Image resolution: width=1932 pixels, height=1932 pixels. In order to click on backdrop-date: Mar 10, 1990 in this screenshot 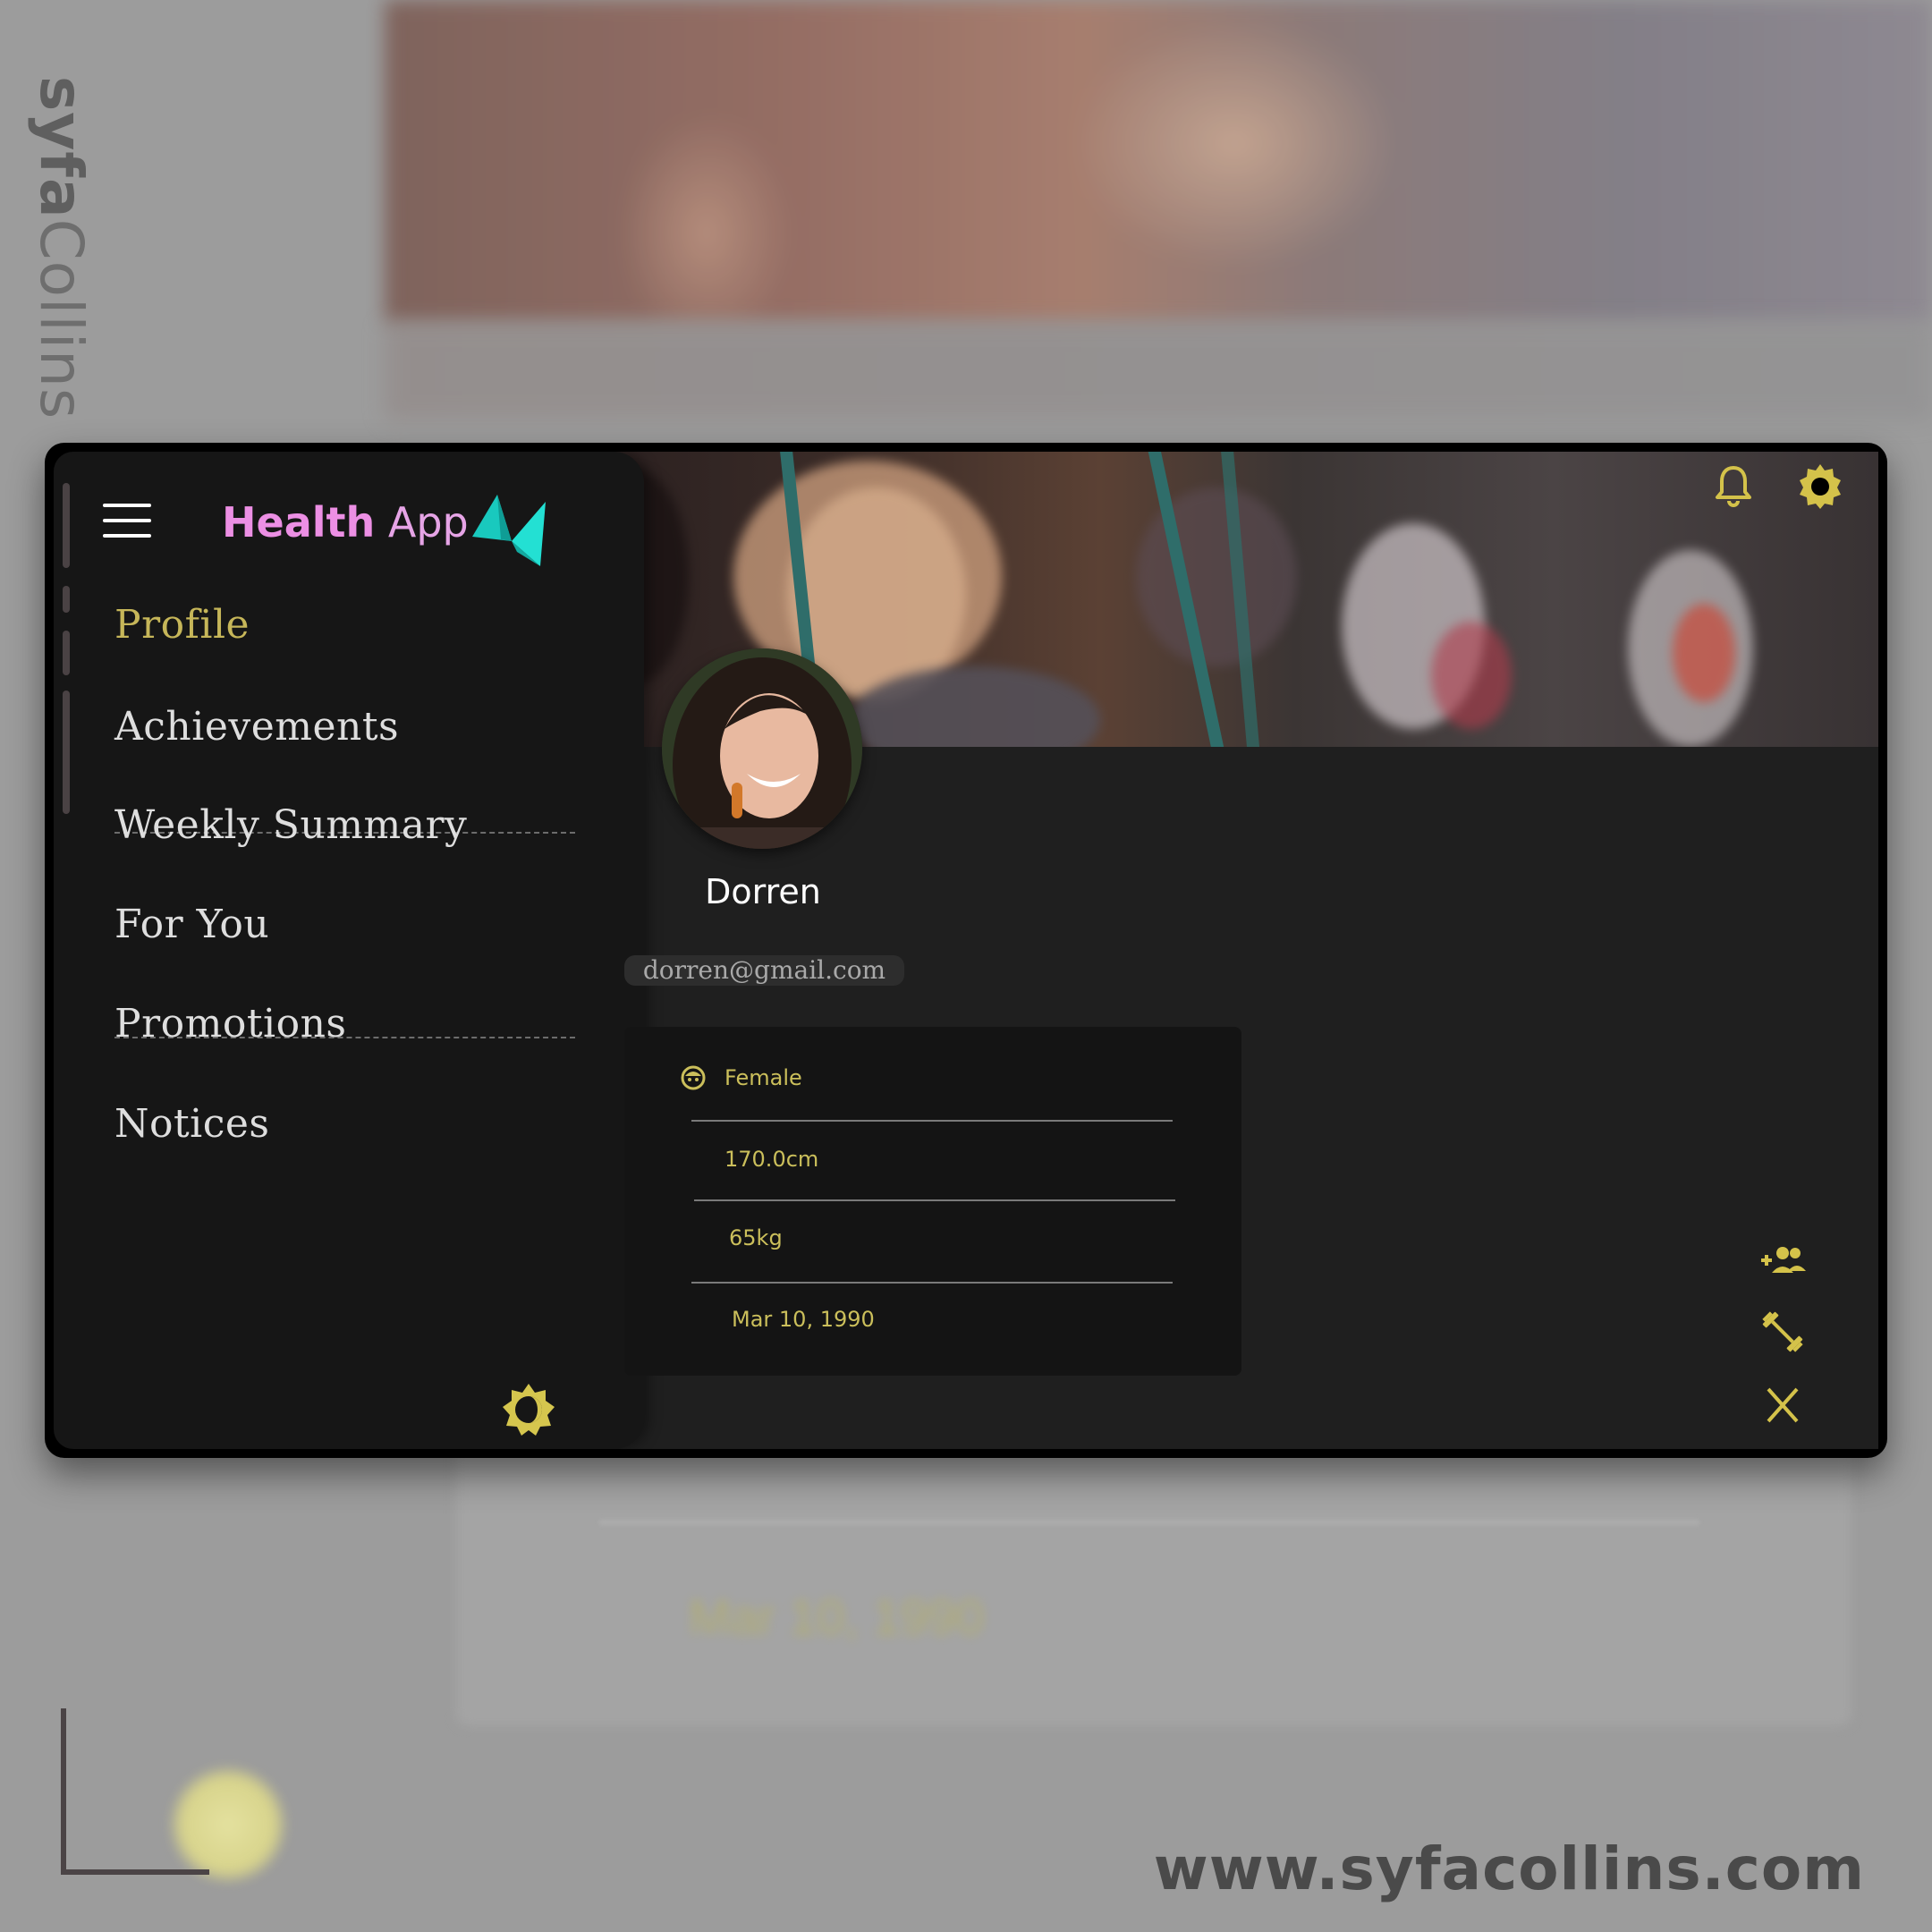, I will do `click(836, 1617)`.